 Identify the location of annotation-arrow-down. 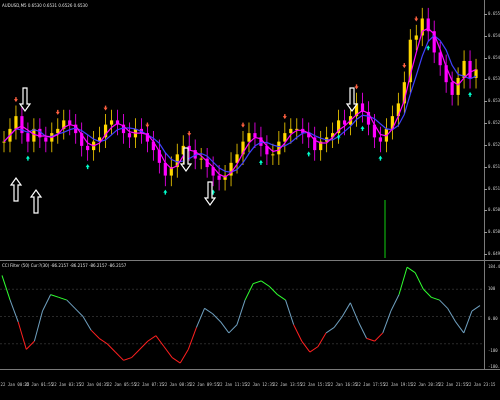
(25, 100).